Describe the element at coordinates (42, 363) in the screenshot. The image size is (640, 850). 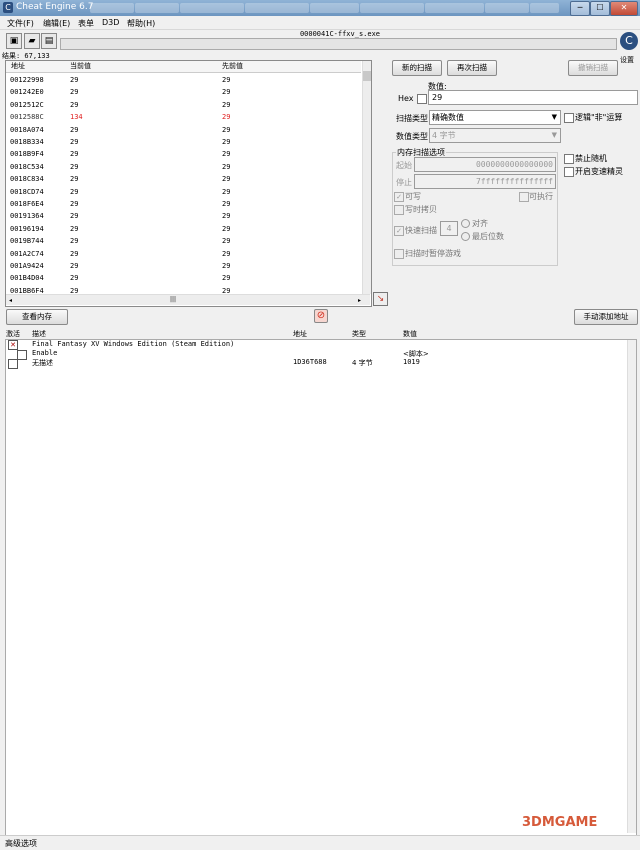
I see `entry-description: 无描述` at that location.